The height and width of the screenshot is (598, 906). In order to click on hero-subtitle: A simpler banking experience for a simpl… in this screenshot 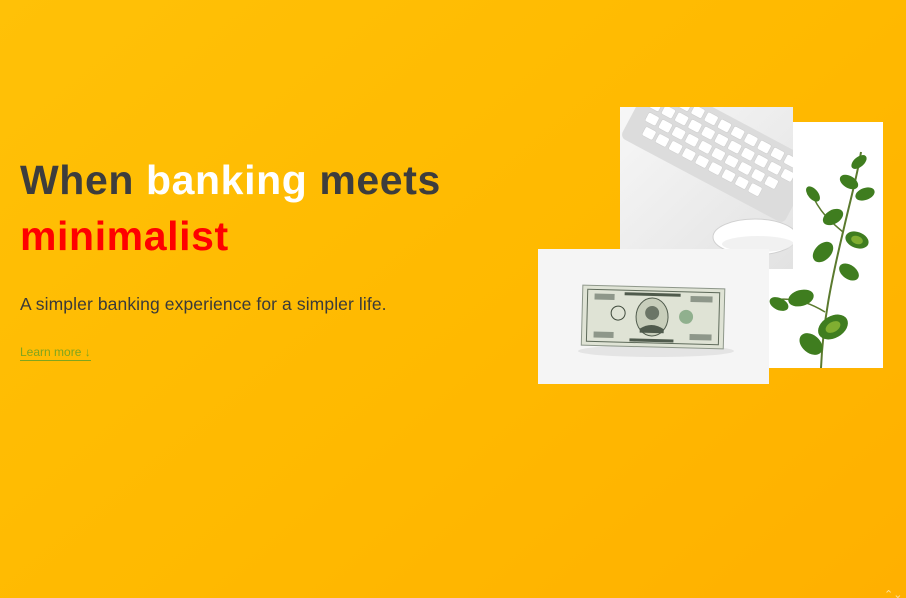, I will do `click(203, 304)`.